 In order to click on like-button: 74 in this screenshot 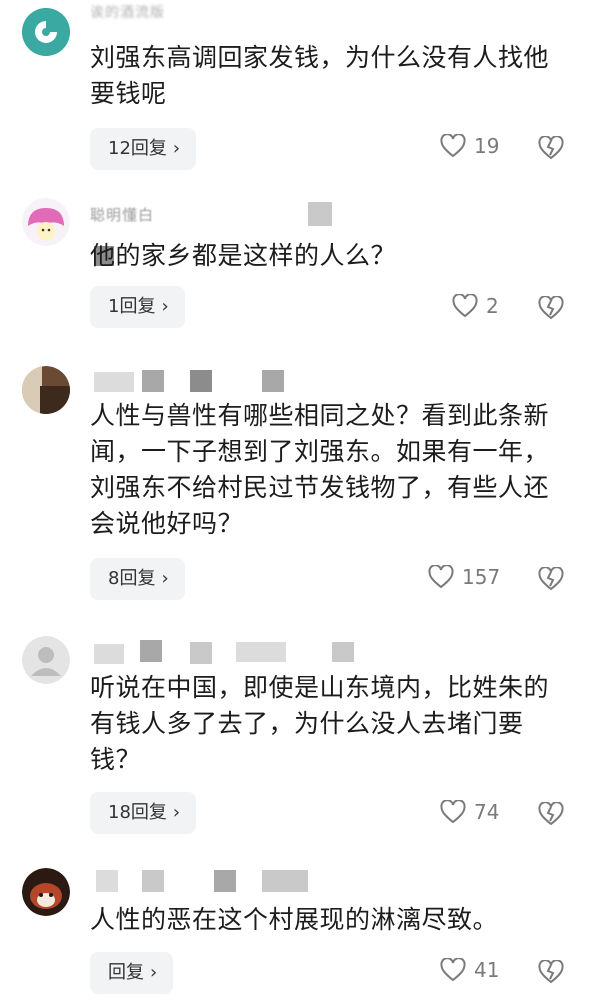, I will do `click(469, 812)`.